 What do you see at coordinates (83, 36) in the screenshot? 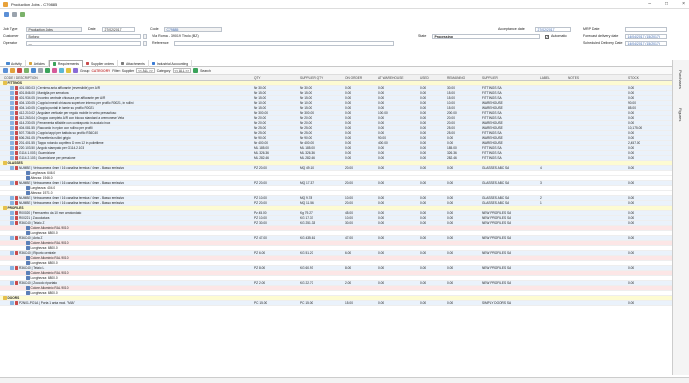
I see `customer-field: Bofono` at bounding box center [83, 36].